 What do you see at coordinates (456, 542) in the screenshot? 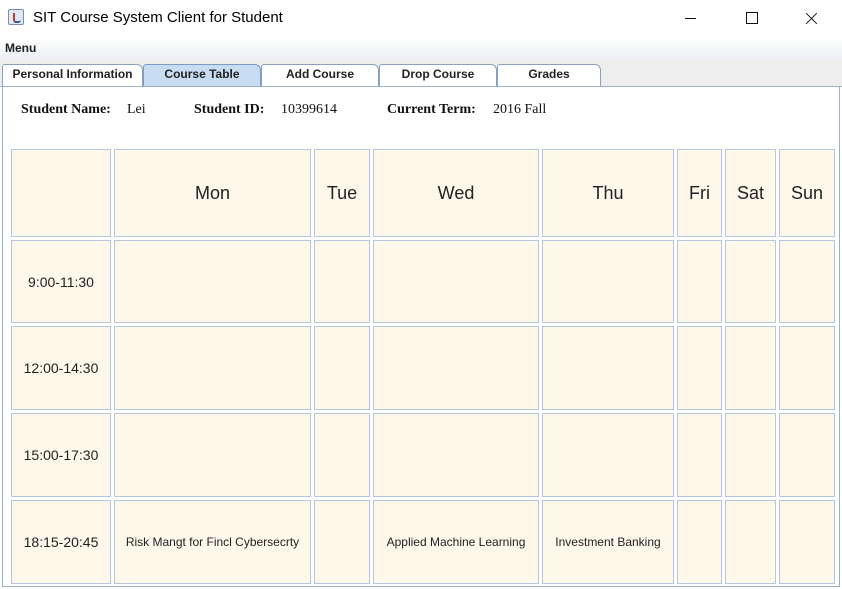
I see `course-cell: Applied Machine Learning` at bounding box center [456, 542].